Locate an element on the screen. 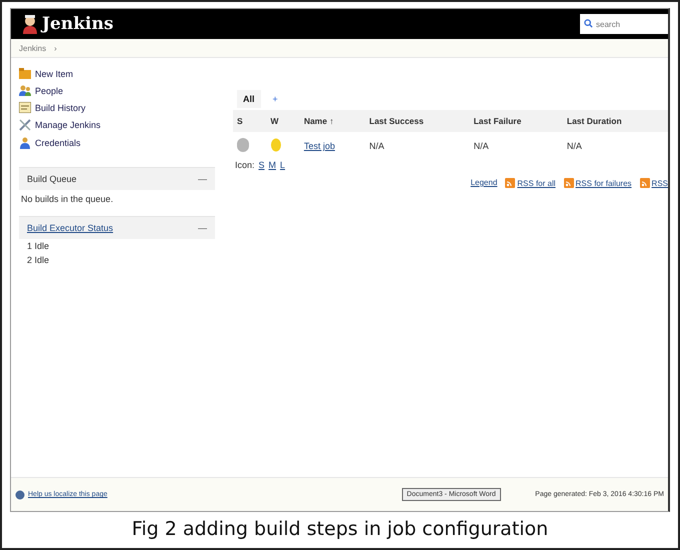 The width and height of the screenshot is (680, 550). column-header: S is located at coordinates (249, 121).